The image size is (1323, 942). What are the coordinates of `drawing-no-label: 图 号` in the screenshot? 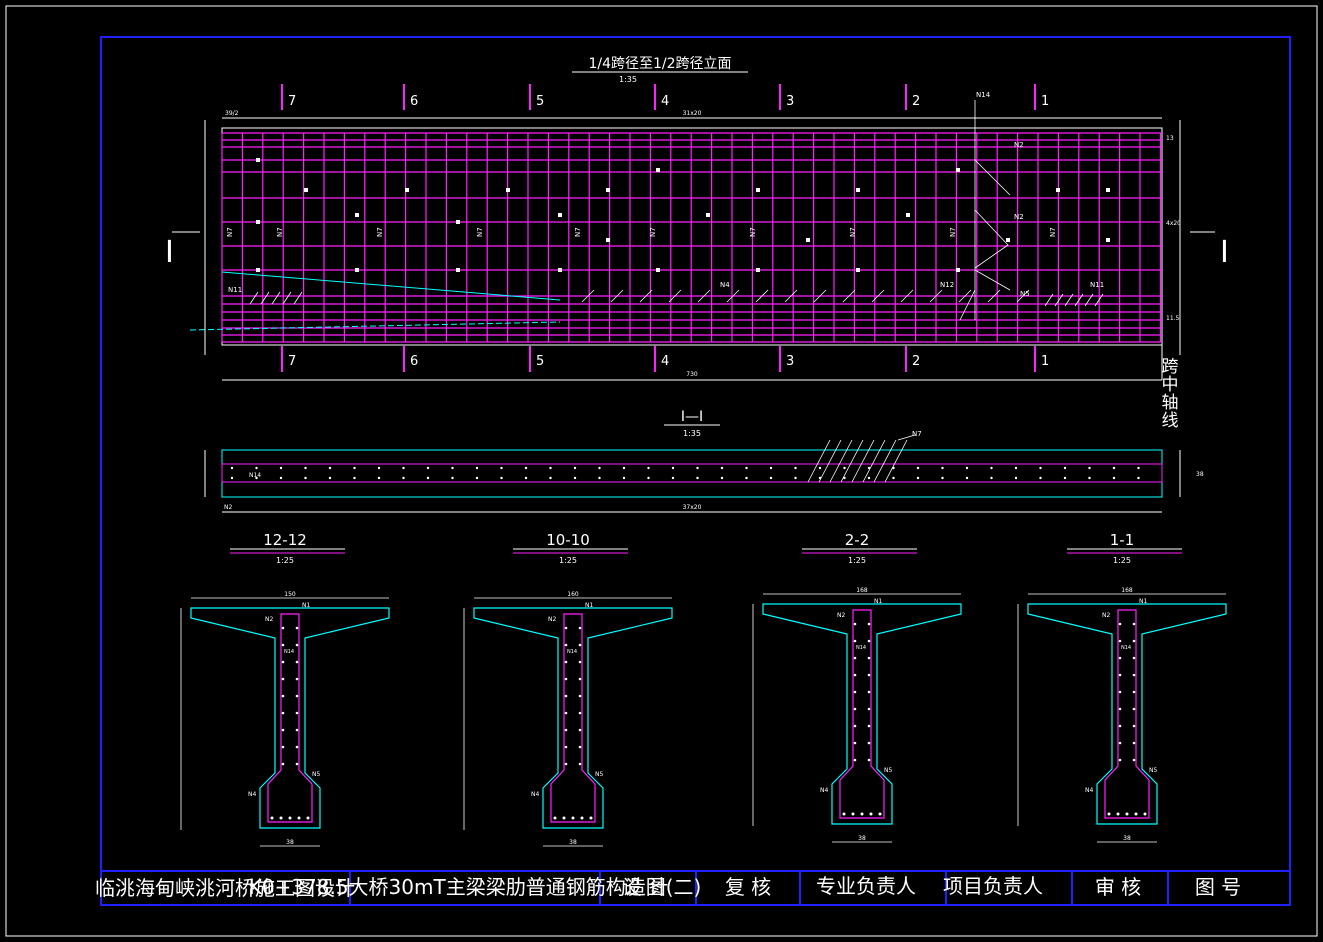 It's located at (1218, 887).